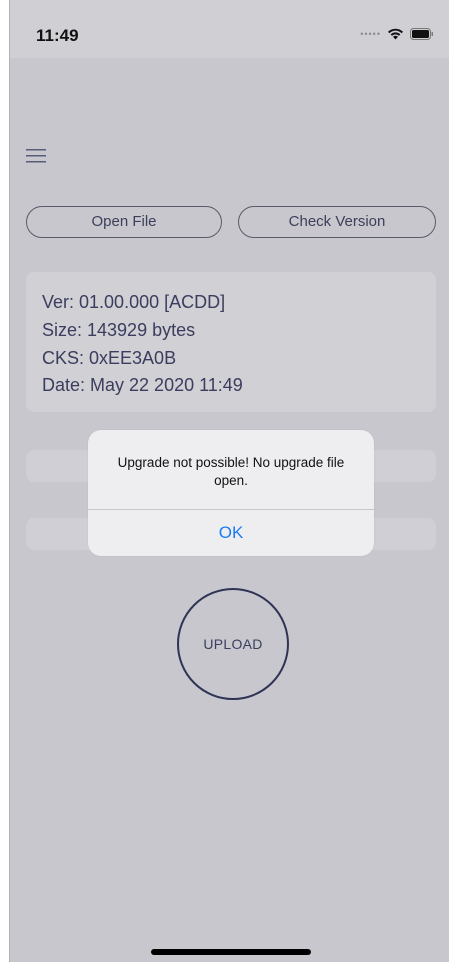 This screenshot has width=449, height=962. I want to click on alert-ok-button: OK, so click(231, 533).